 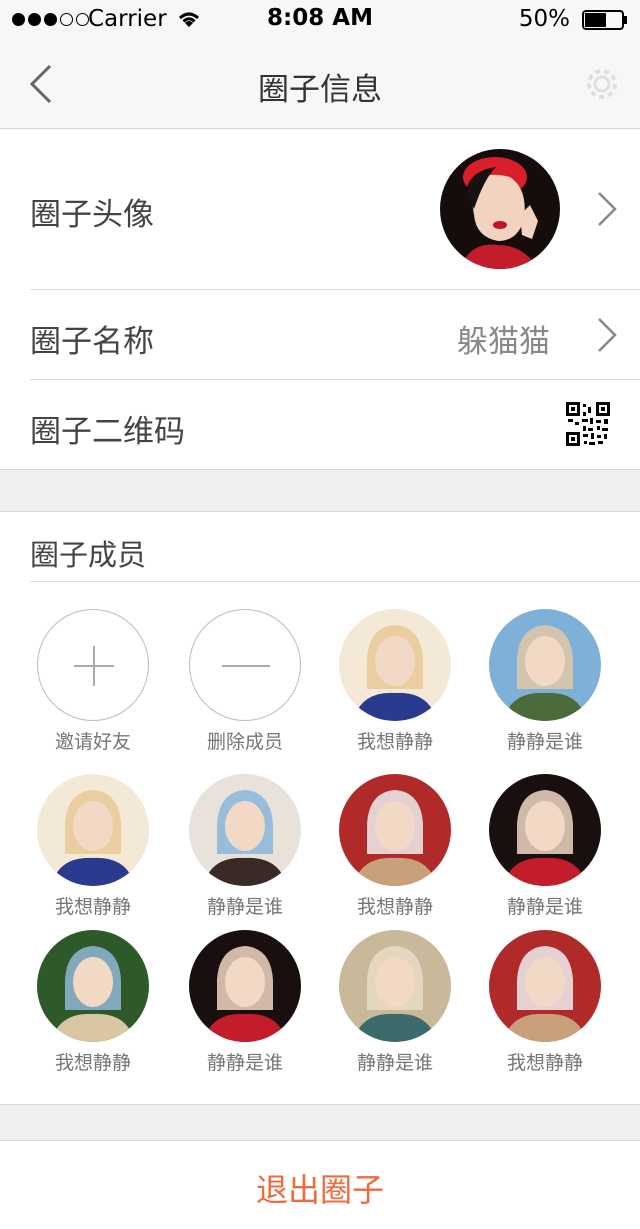 I want to click on battery-icon, so click(x=604, y=20).